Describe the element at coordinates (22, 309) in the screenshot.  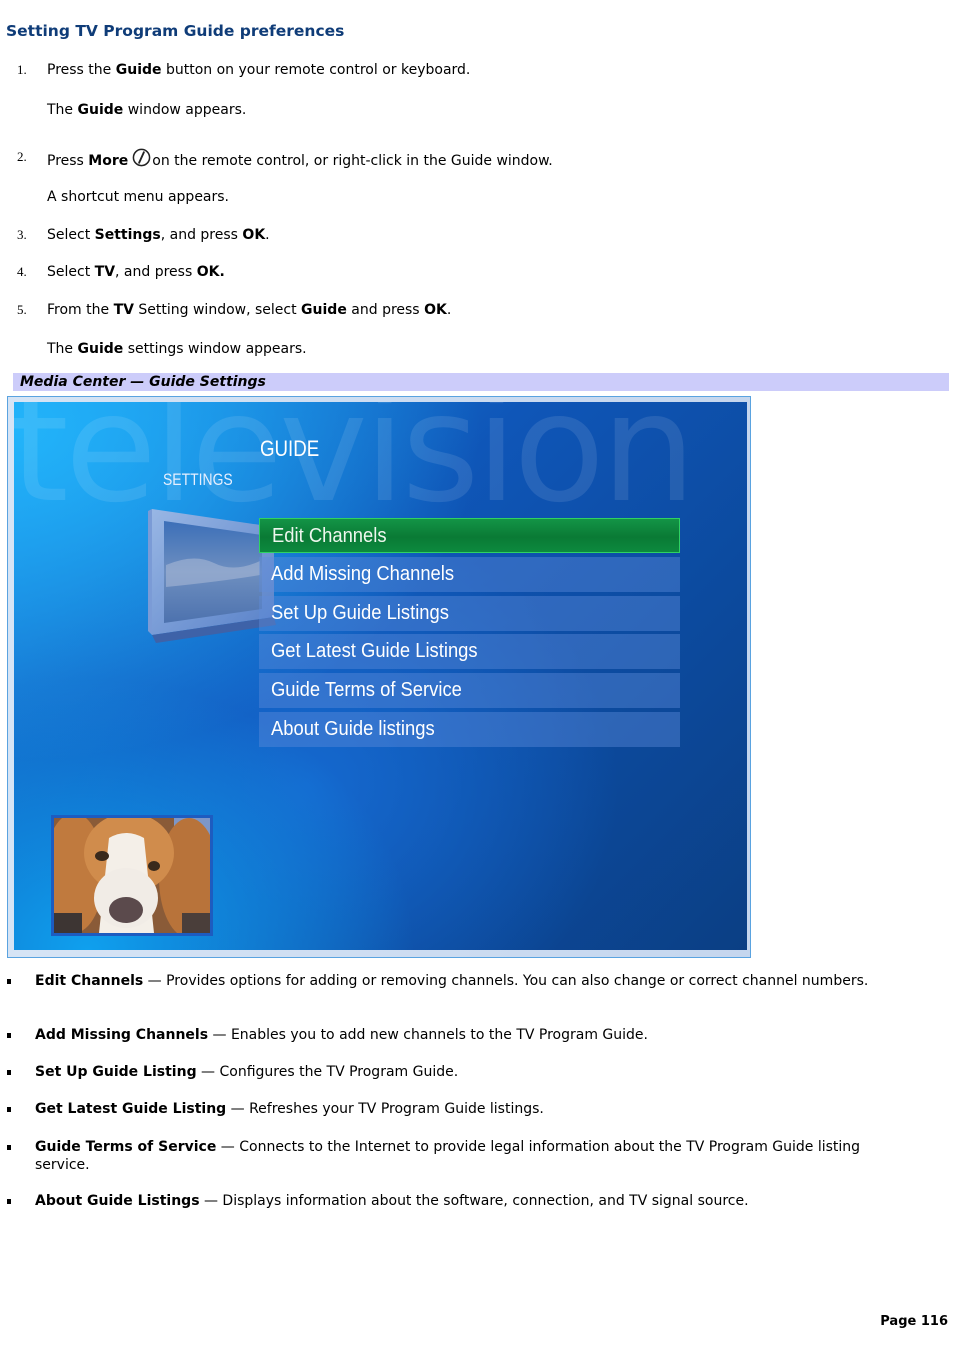
I see `step-number: 5.` at that location.